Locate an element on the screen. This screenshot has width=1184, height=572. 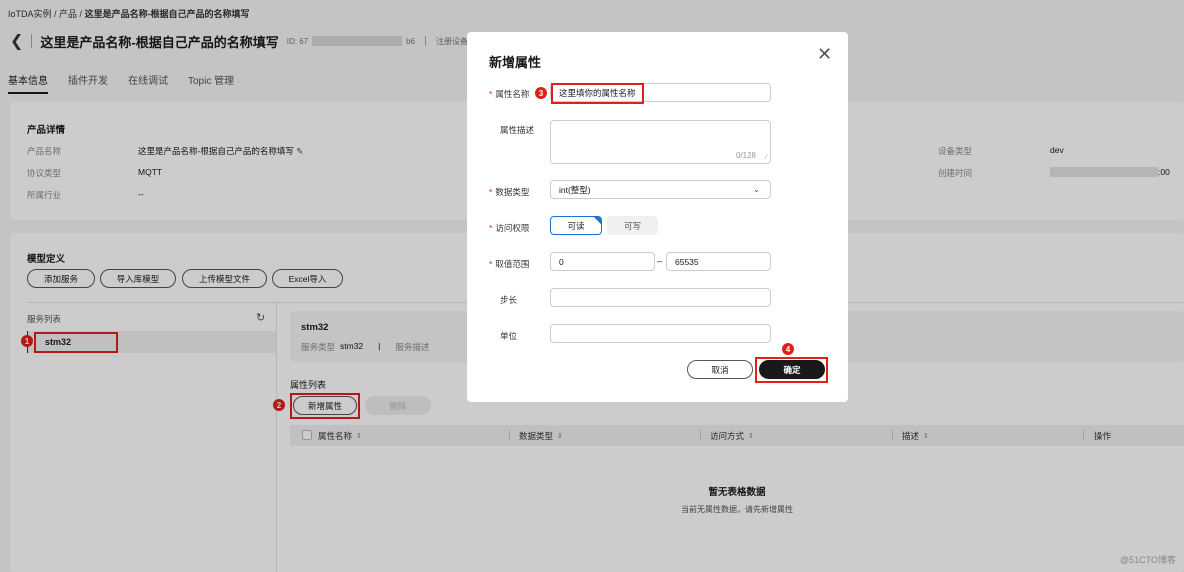
access-label: * 访问权限 is located at coordinates (509, 228).